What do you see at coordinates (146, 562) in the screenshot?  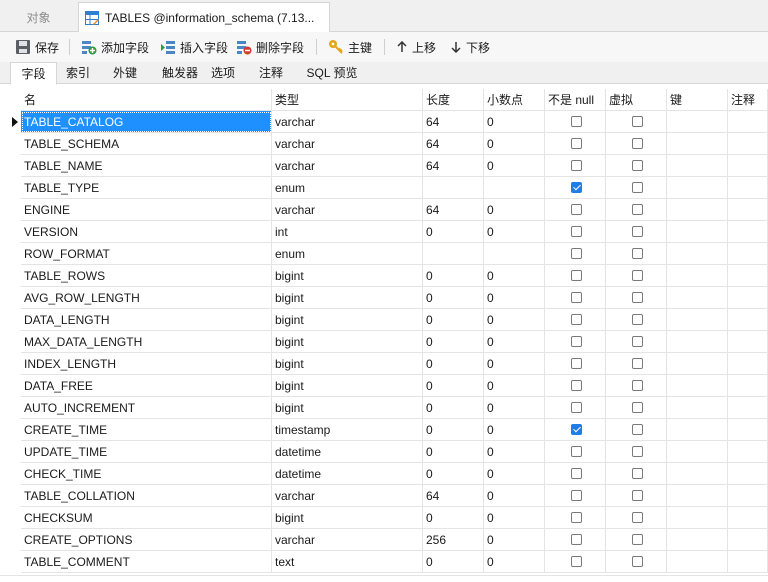 I see `field-name-cell: TABLE_COMMENT` at bounding box center [146, 562].